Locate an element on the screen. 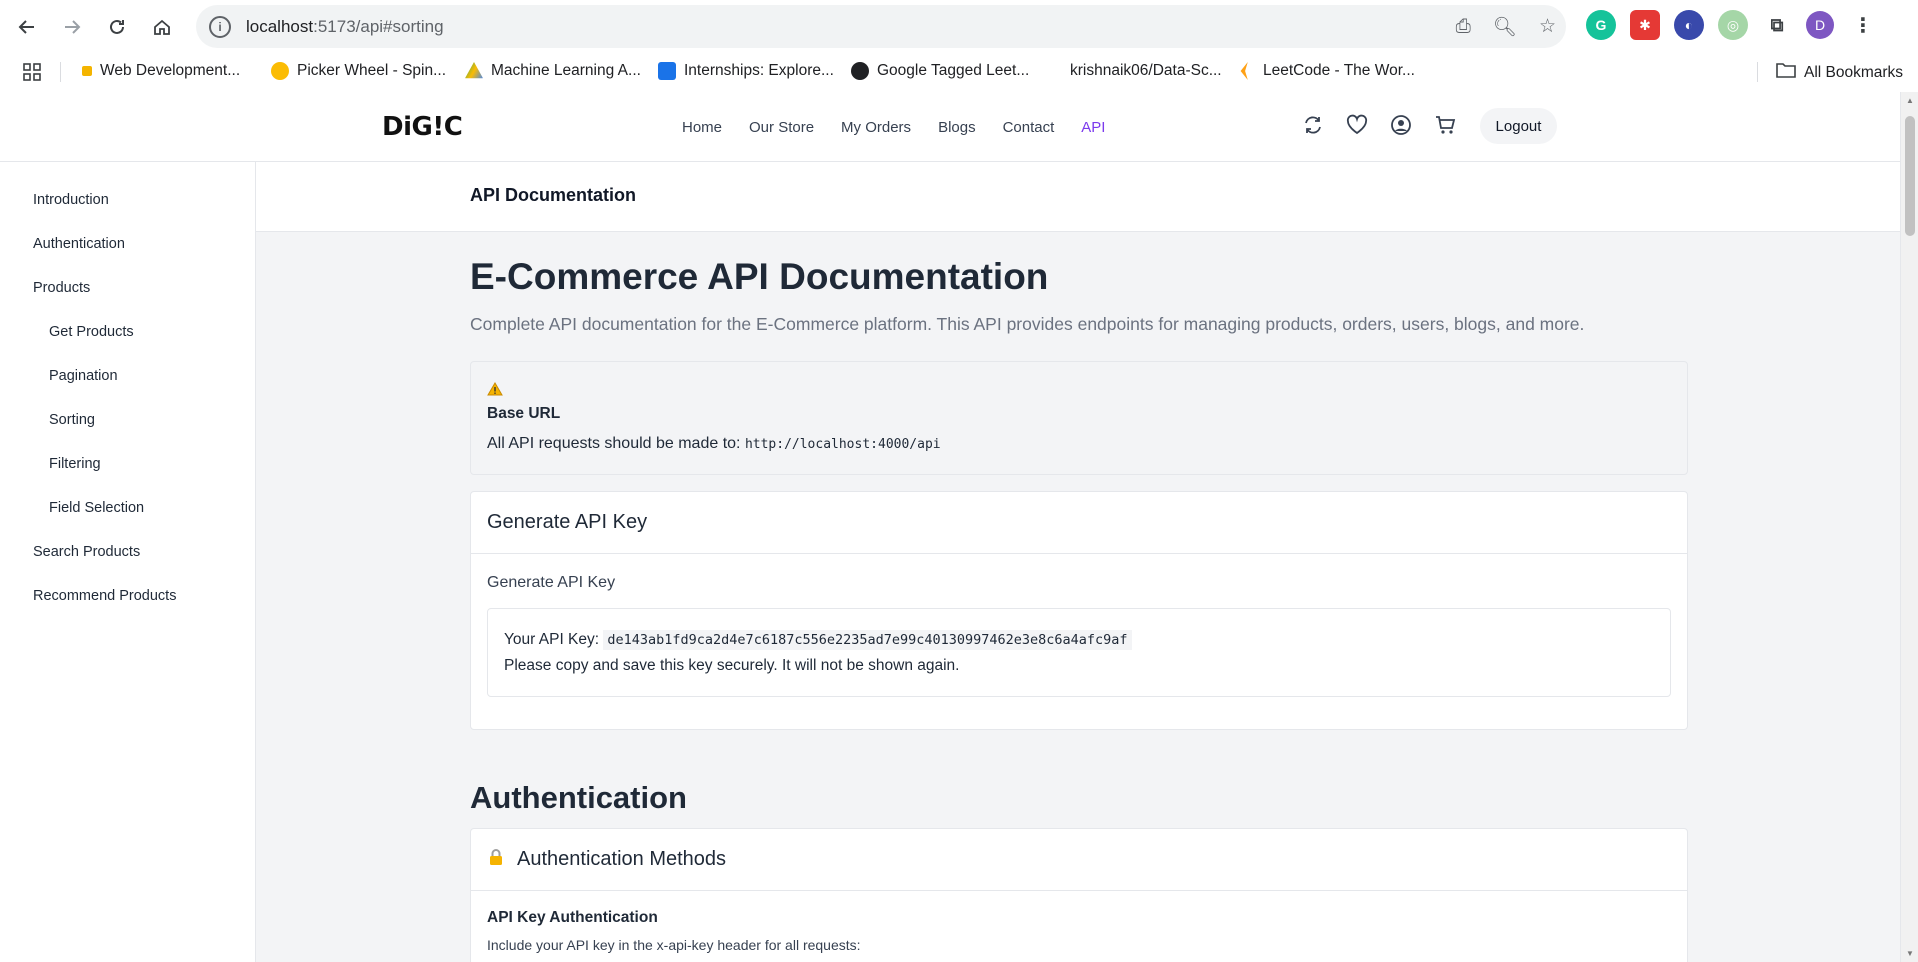 The image size is (1918, 962). reload-icon is located at coordinates (117, 27).